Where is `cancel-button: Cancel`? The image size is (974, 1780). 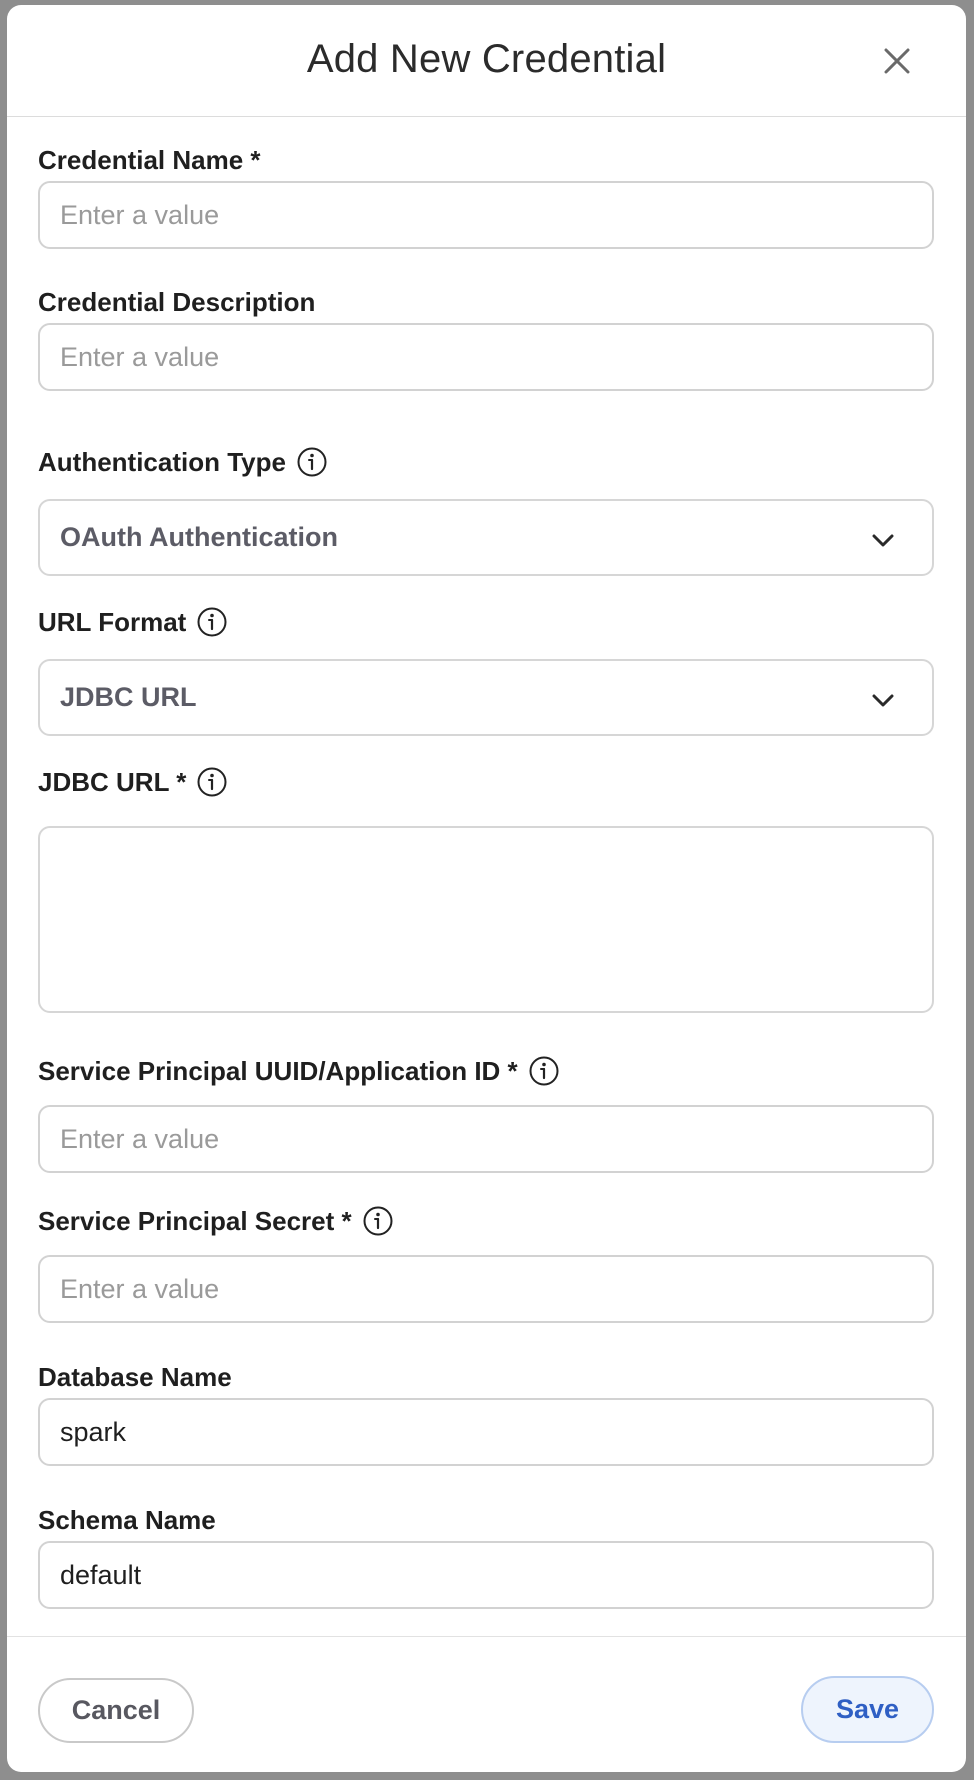
cancel-button: Cancel is located at coordinates (116, 1710).